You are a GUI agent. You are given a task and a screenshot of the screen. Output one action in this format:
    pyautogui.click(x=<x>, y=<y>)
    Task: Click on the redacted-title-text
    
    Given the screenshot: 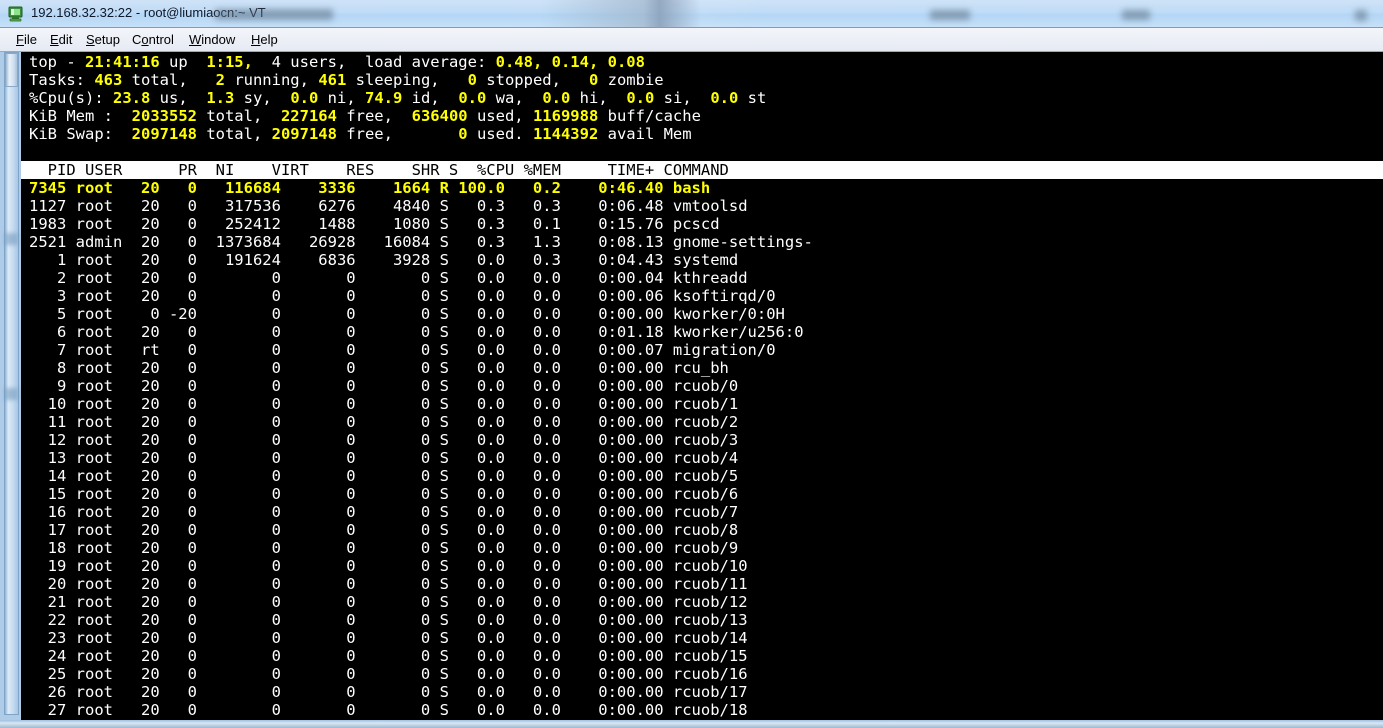 What is the action you would take?
    pyautogui.click(x=274, y=14)
    